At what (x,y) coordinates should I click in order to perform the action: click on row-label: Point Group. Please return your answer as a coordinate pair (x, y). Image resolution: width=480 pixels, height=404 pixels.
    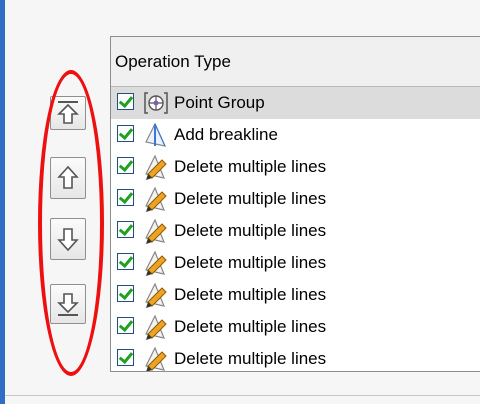
    Looking at the image, I should click on (219, 102).